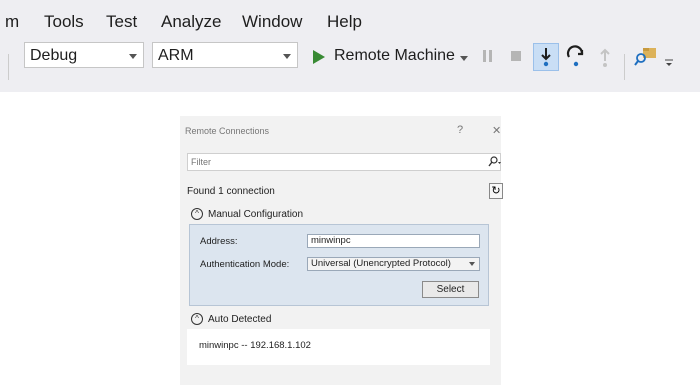 The width and height of the screenshot is (700, 385). What do you see at coordinates (225, 55) in the screenshot?
I see `platform-dropdown: ARM` at bounding box center [225, 55].